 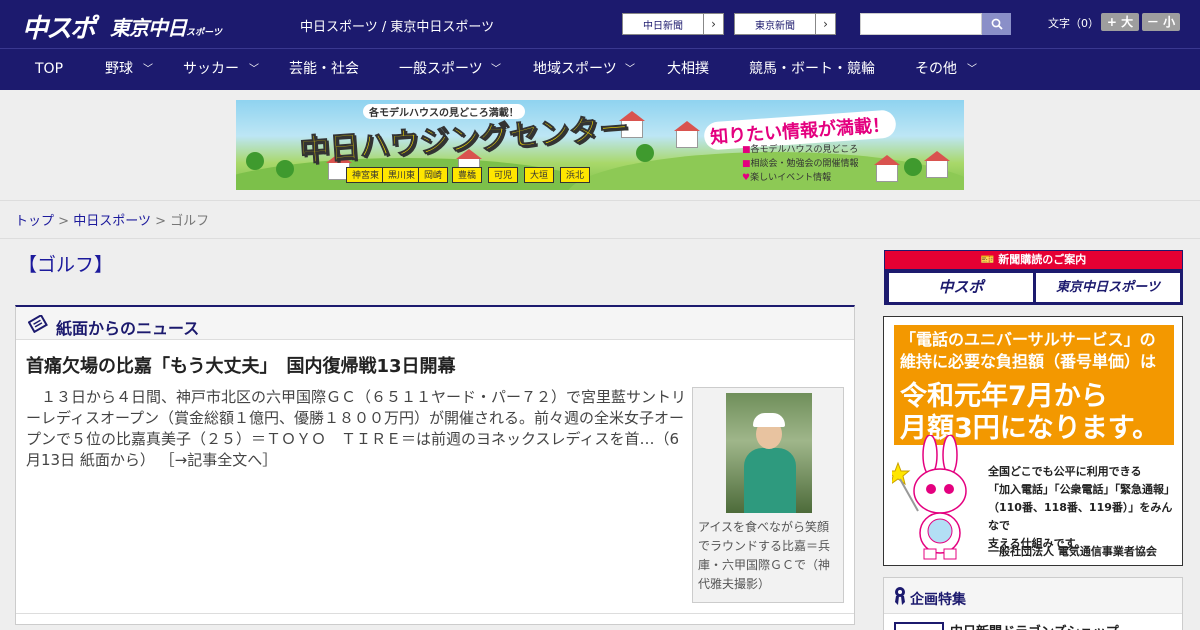 What do you see at coordinates (1161, 22) in the screenshot?
I see `font-smaller-button: － 小` at bounding box center [1161, 22].